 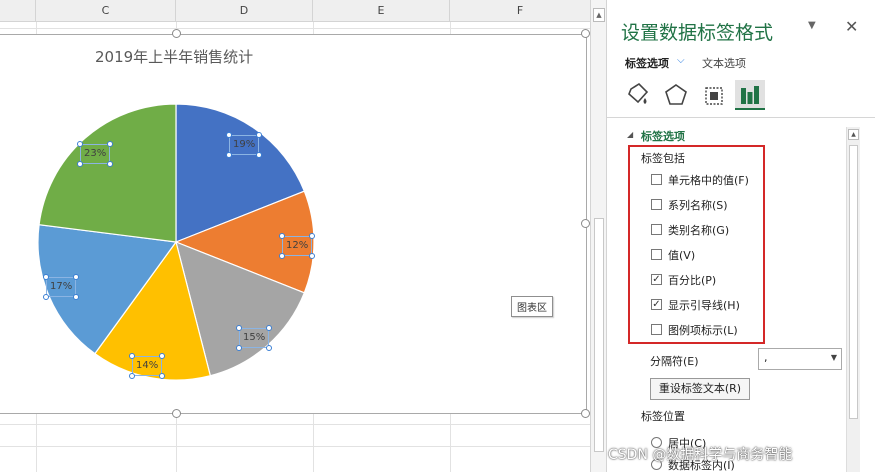 What do you see at coordinates (696, 244) in the screenshot?
I see `highlight-box` at bounding box center [696, 244].